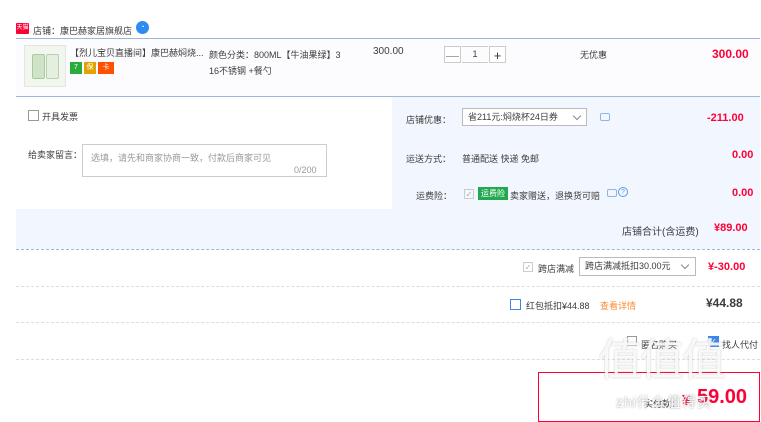  Describe the element at coordinates (740, 344) in the screenshot. I see `pay-for-me-label: 找人代付` at that location.